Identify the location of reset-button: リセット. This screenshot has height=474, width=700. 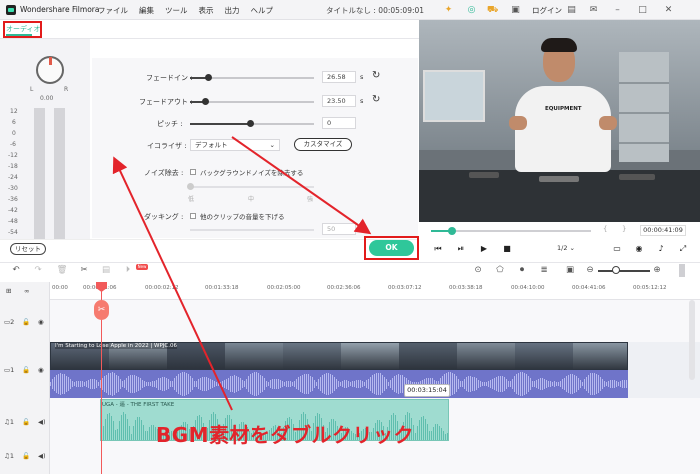
(28, 249).